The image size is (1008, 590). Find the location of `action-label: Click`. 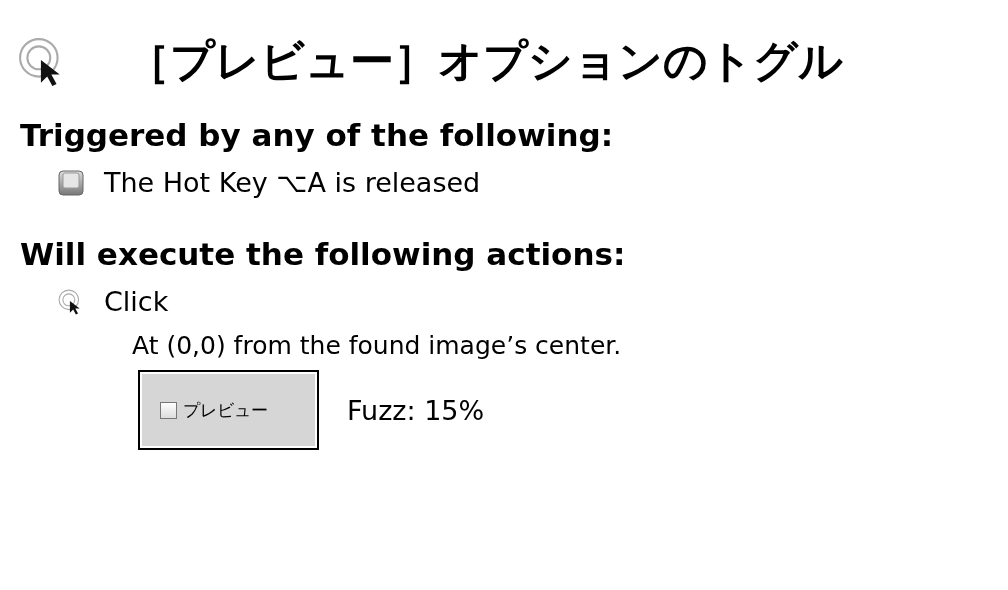

action-label: Click is located at coordinates (136, 301).